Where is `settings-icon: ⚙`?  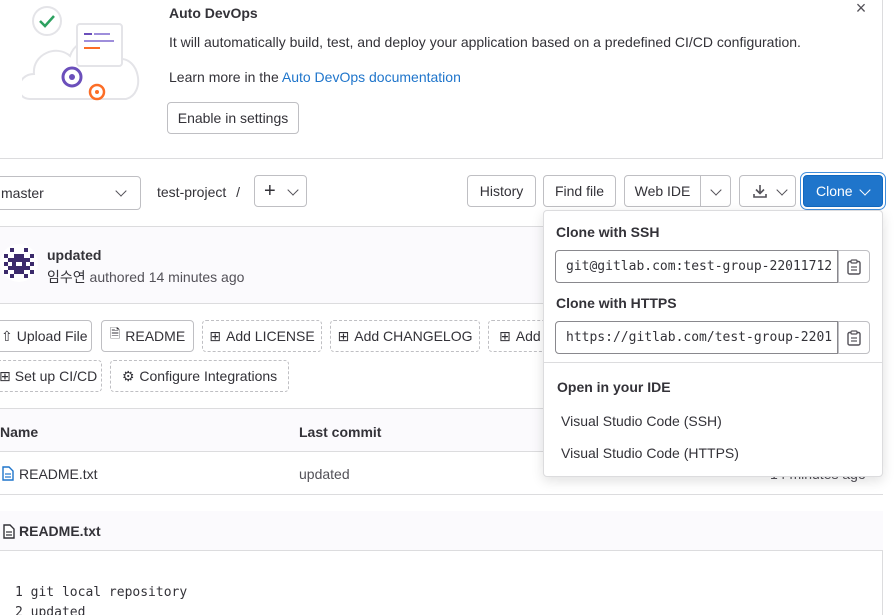
settings-icon: ⚙ is located at coordinates (128, 375).